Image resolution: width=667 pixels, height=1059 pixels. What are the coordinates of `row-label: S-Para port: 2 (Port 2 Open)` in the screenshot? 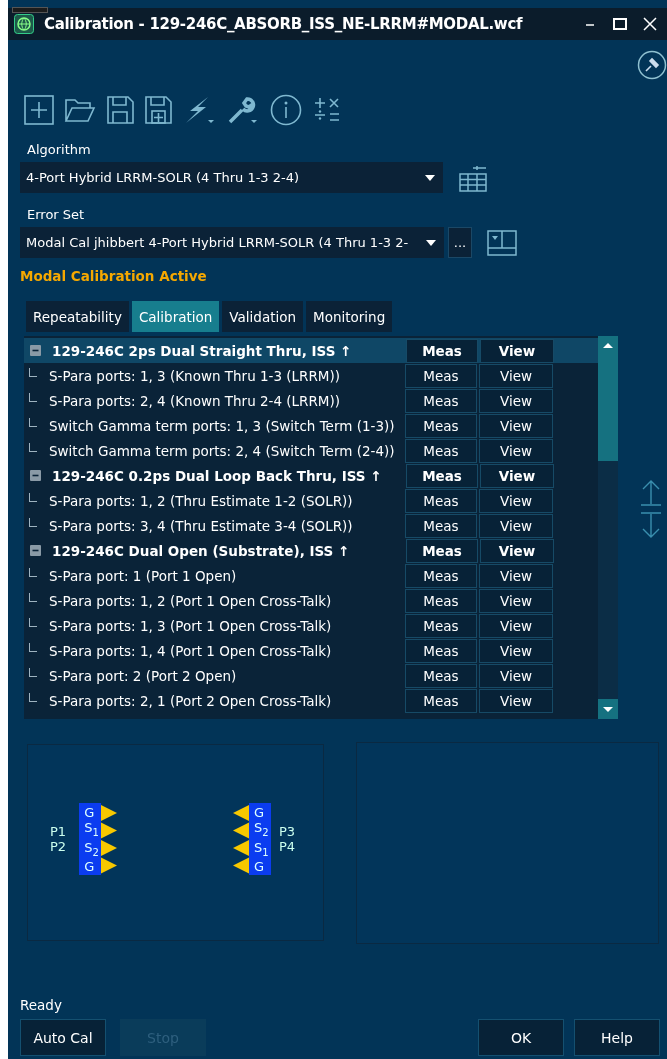 It's located at (143, 675).